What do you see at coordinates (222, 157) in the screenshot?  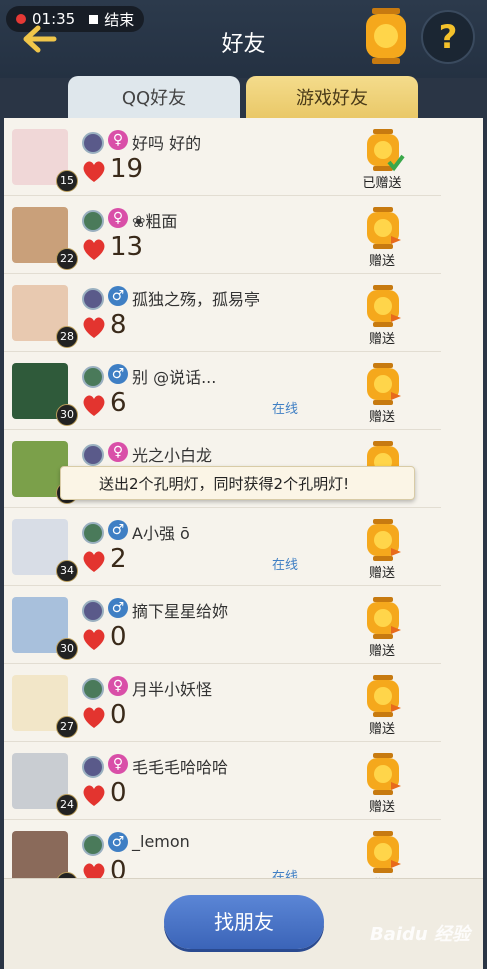 I see `friend-row: 15 ♀ 好吗 好的 19 已赠送` at bounding box center [222, 157].